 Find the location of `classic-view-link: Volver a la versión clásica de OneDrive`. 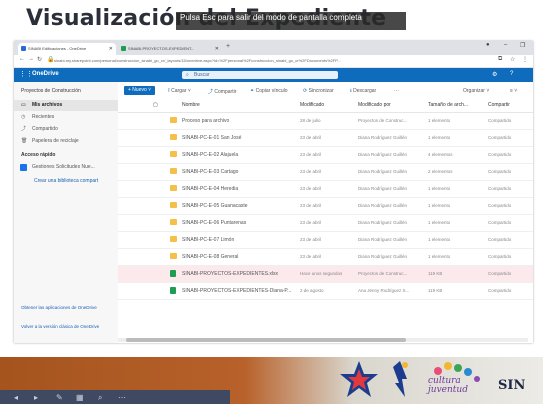

classic-view-link: Volver a la versión clásica de OneDrive is located at coordinates (67, 326).